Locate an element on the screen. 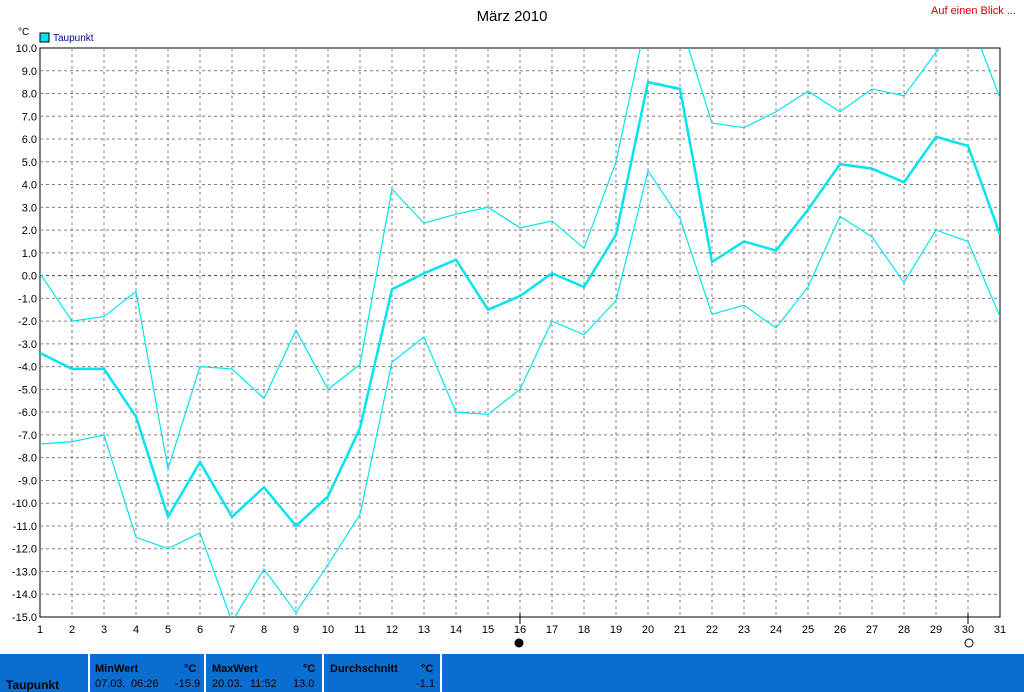 The width and height of the screenshot is (1024, 692). y-tick-label: -9.0 is located at coordinates (27, 481).